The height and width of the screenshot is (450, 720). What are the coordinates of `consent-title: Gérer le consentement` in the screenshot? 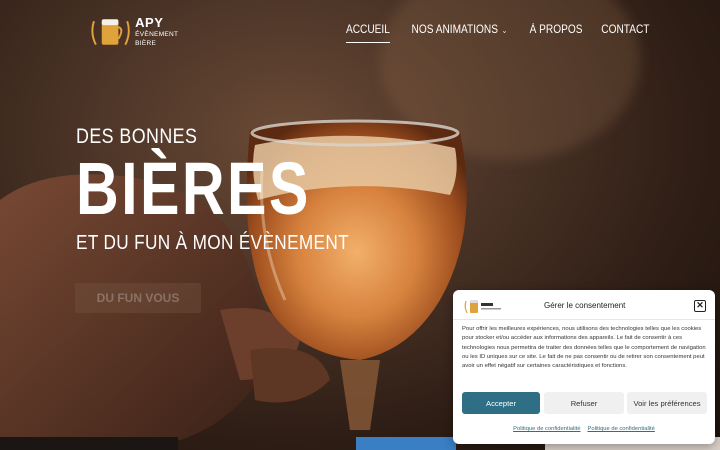 It's located at (585, 305).